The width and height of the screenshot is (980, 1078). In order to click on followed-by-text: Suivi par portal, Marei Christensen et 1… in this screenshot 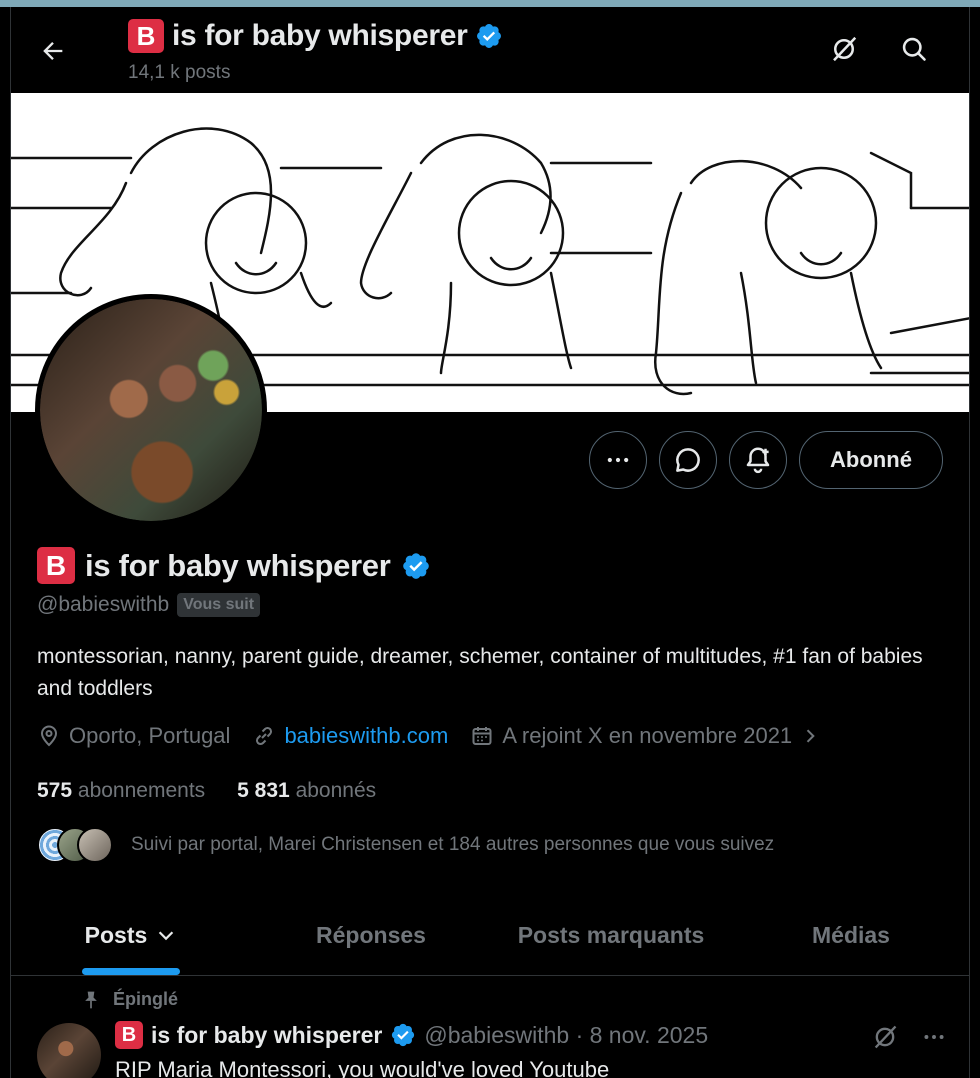, I will do `click(453, 844)`.